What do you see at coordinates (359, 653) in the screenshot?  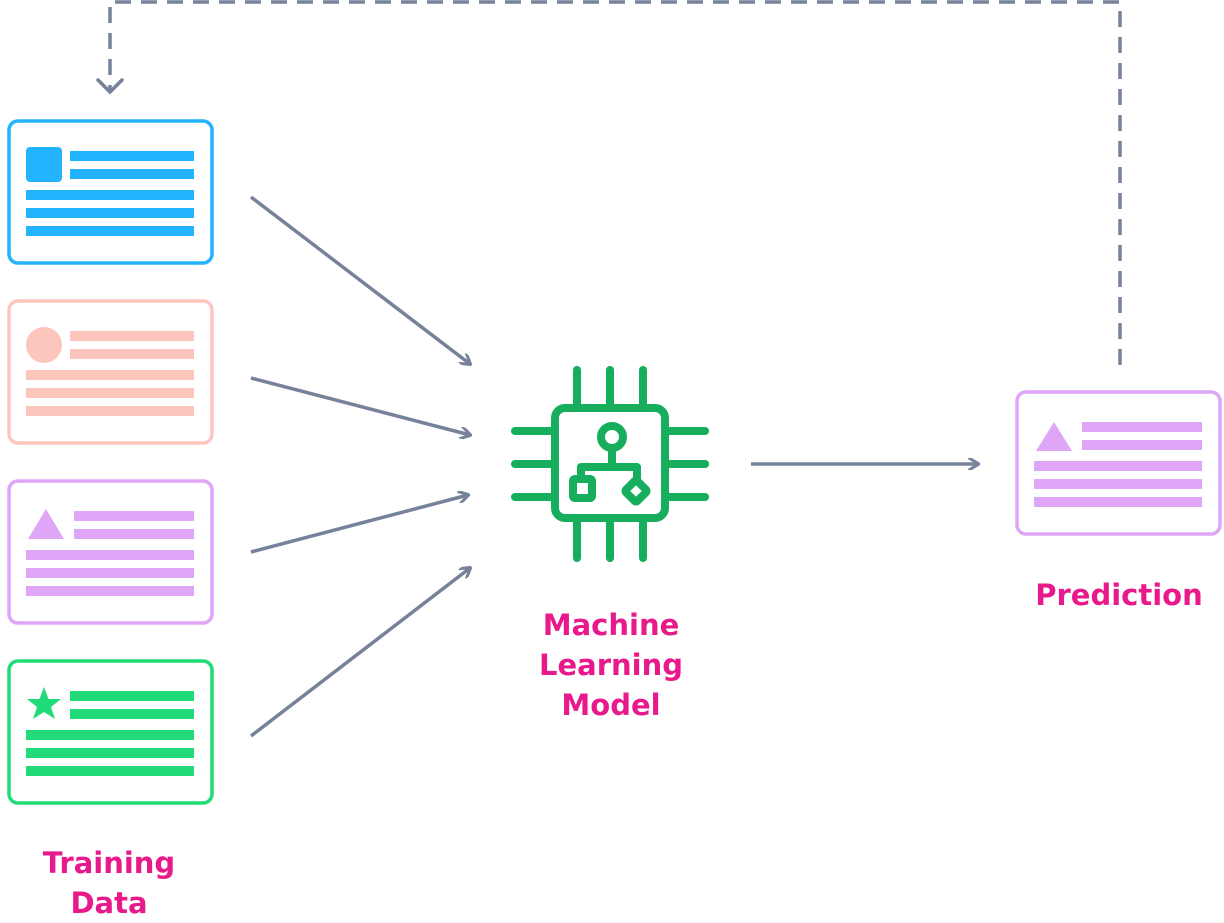 I see `arrow-card4-to-model` at bounding box center [359, 653].